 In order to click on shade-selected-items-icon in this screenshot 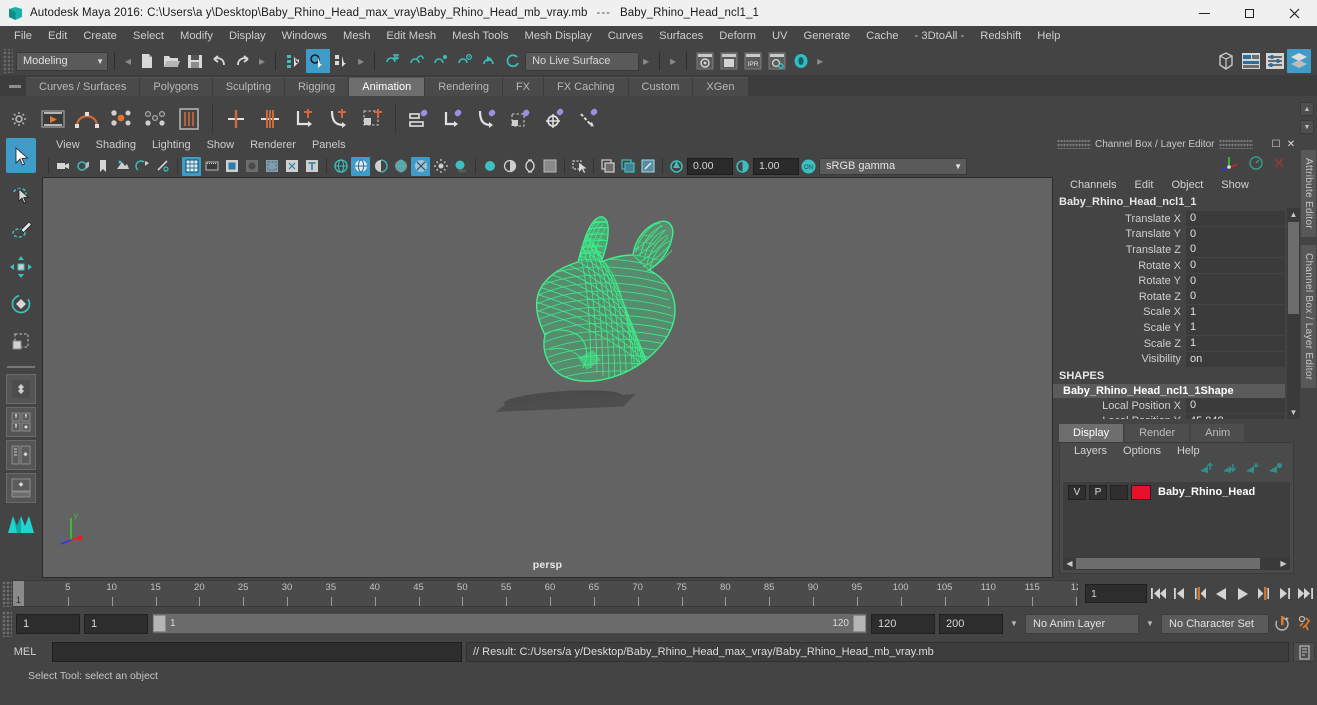, I will do `click(380, 166)`.